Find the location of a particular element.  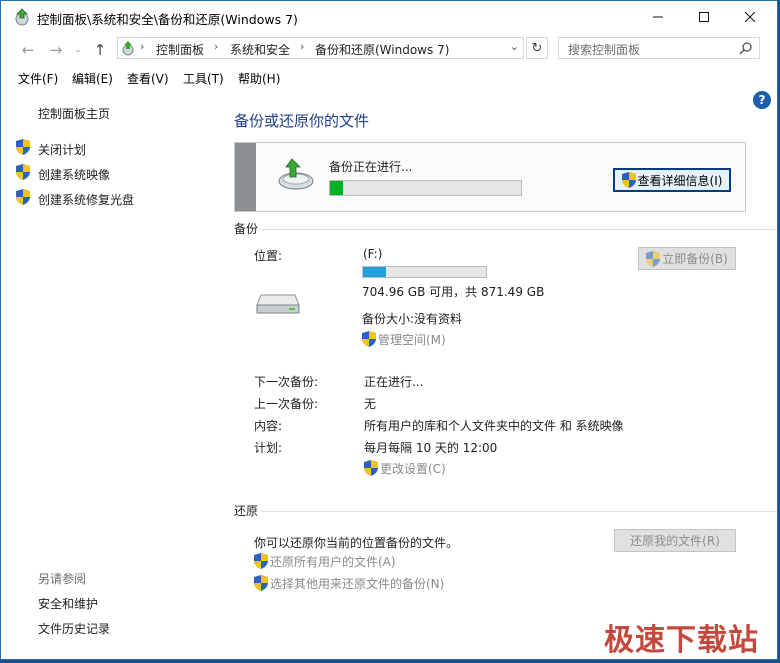

restore-all-users-link: 还原所有用户的文件(A) is located at coordinates (325, 561).